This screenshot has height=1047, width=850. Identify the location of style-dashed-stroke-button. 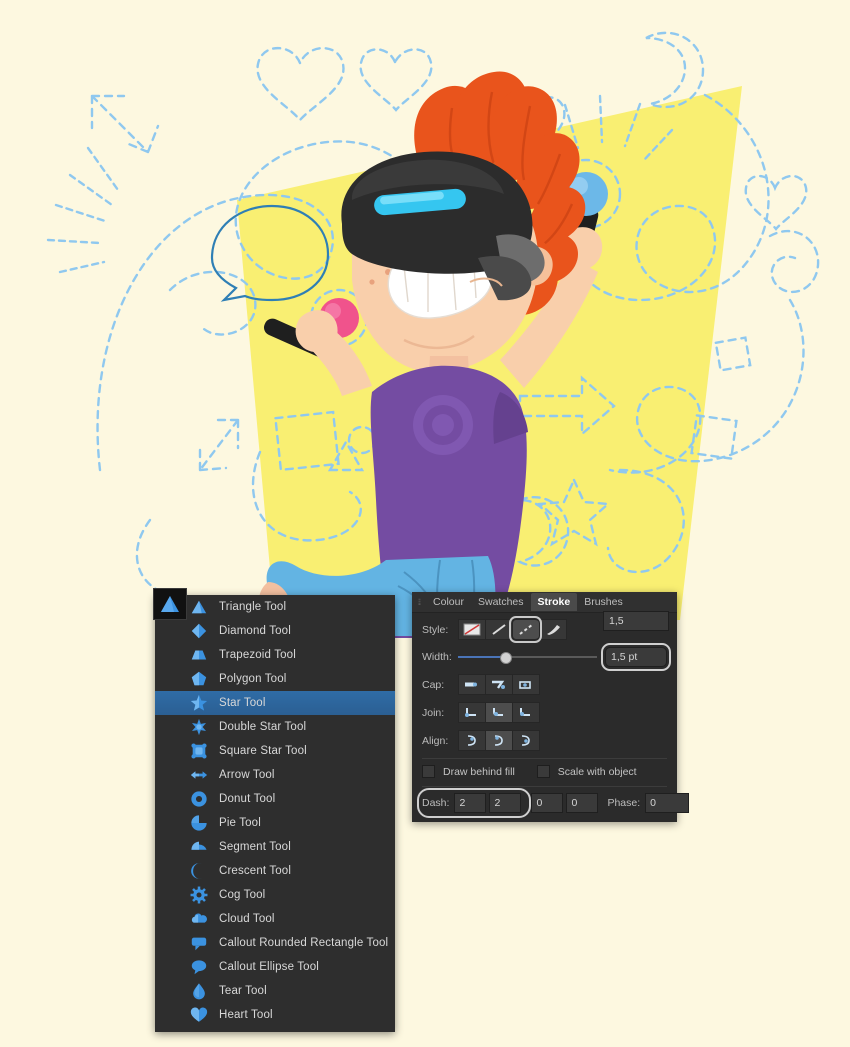
(525, 629).